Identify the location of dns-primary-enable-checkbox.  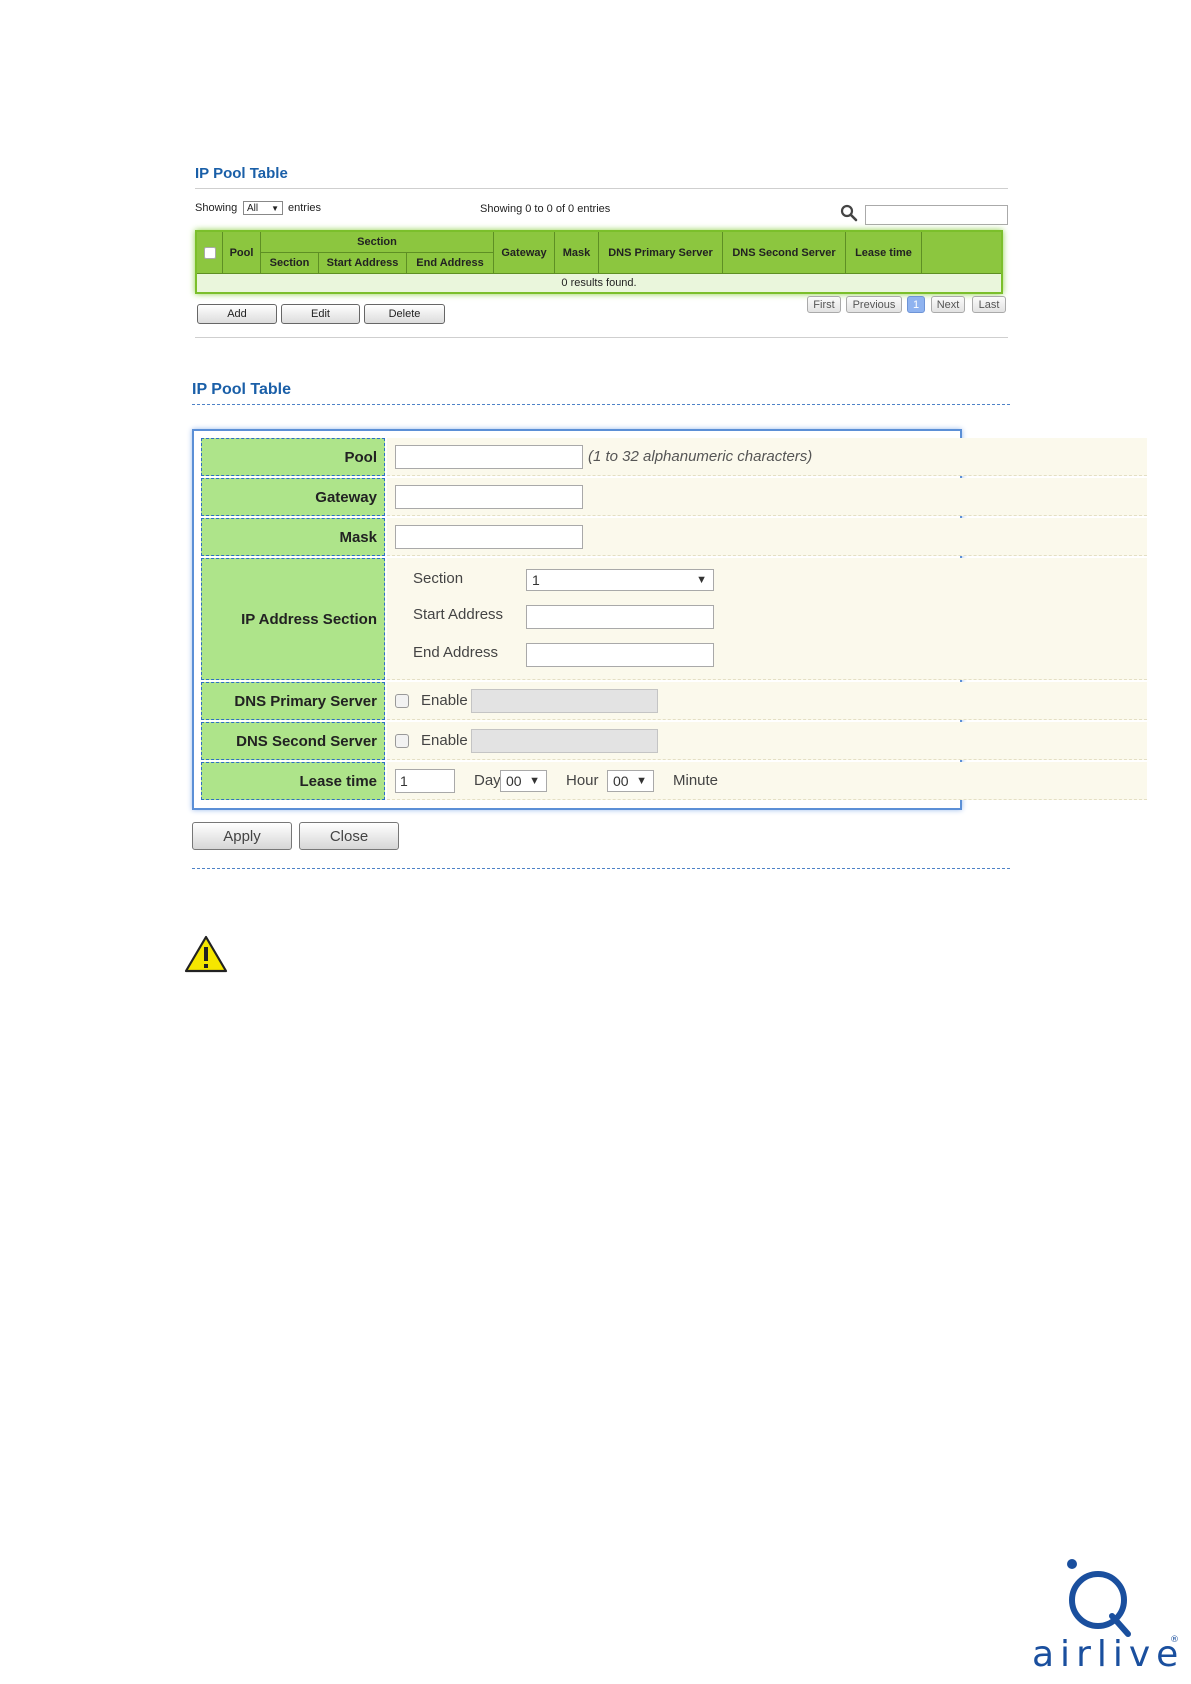
(402, 701).